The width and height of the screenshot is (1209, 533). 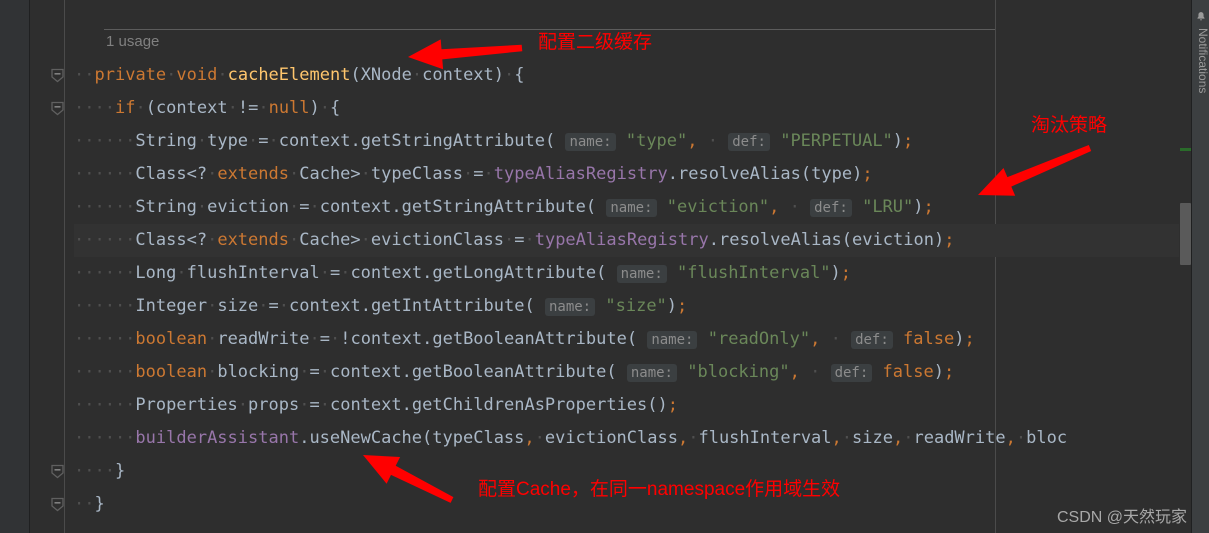 I want to click on line-if-null-check: ····if·(context·!=·null)·{, so click(x=207, y=108).